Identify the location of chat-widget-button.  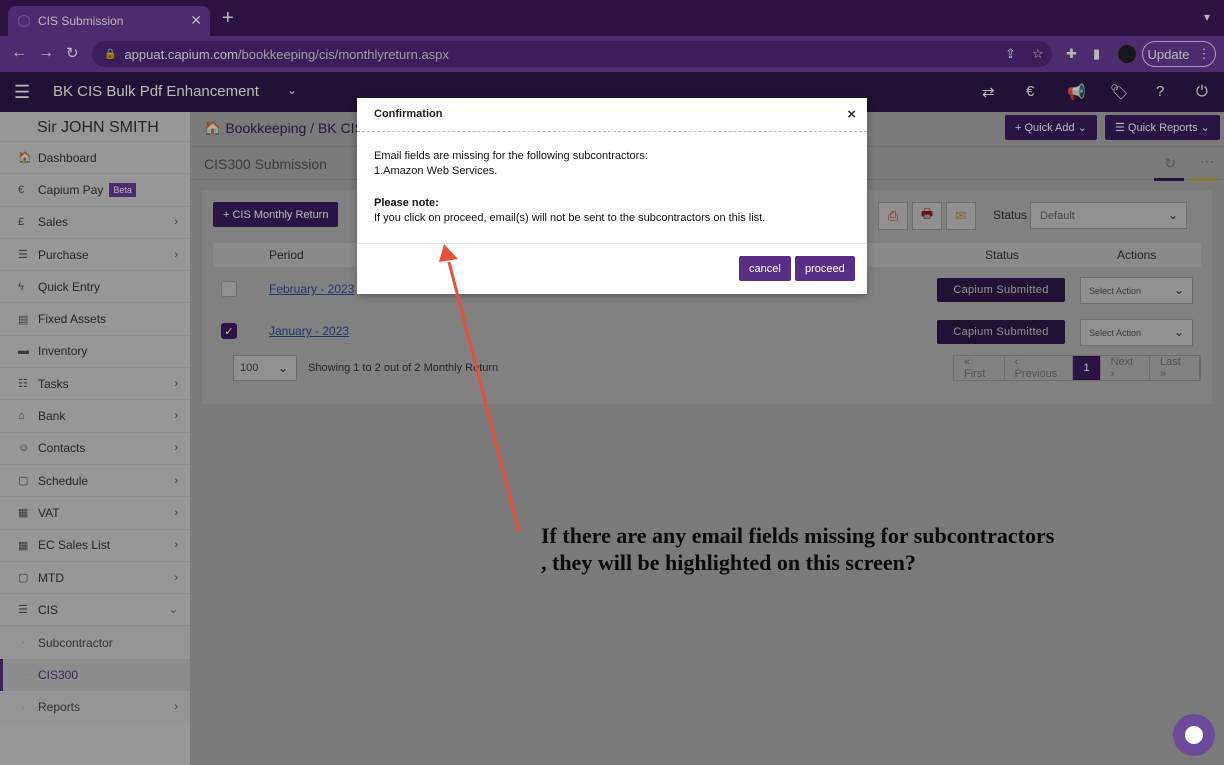
(1194, 735).